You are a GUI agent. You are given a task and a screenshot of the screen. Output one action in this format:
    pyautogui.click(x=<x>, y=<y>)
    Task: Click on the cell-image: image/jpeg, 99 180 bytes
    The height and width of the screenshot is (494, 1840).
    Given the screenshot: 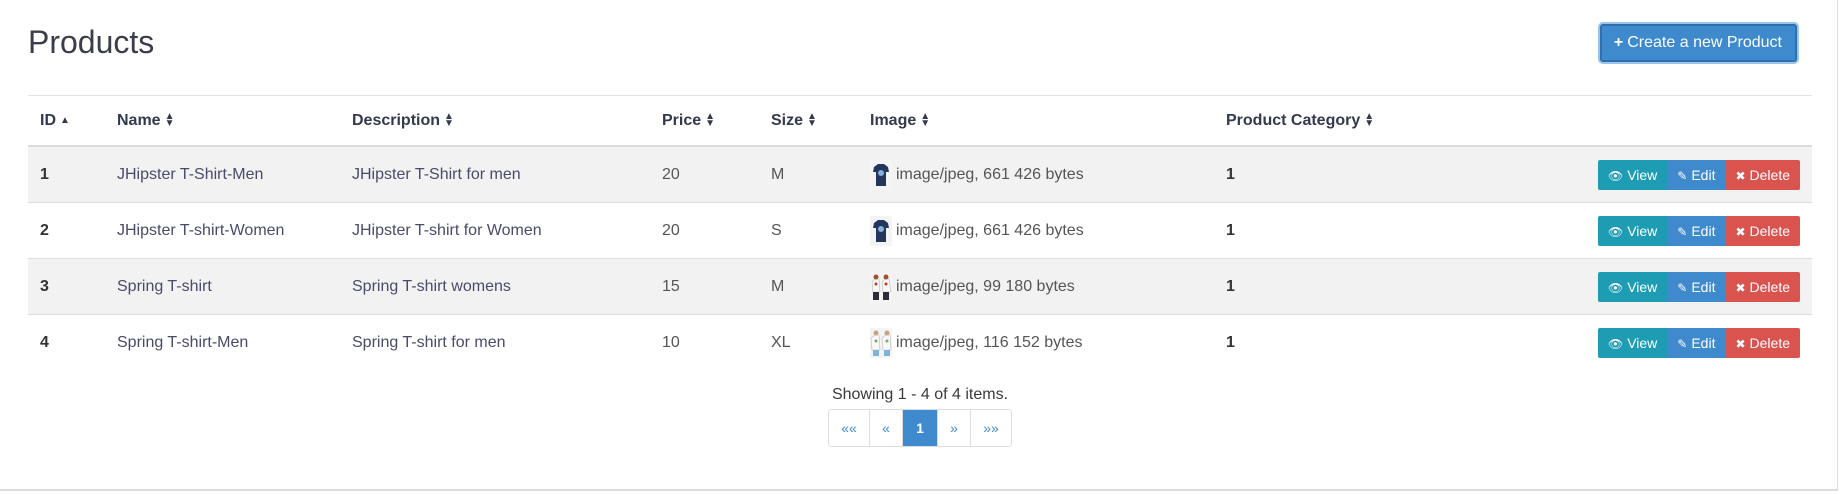 What is the action you would take?
    pyautogui.click(x=1036, y=286)
    